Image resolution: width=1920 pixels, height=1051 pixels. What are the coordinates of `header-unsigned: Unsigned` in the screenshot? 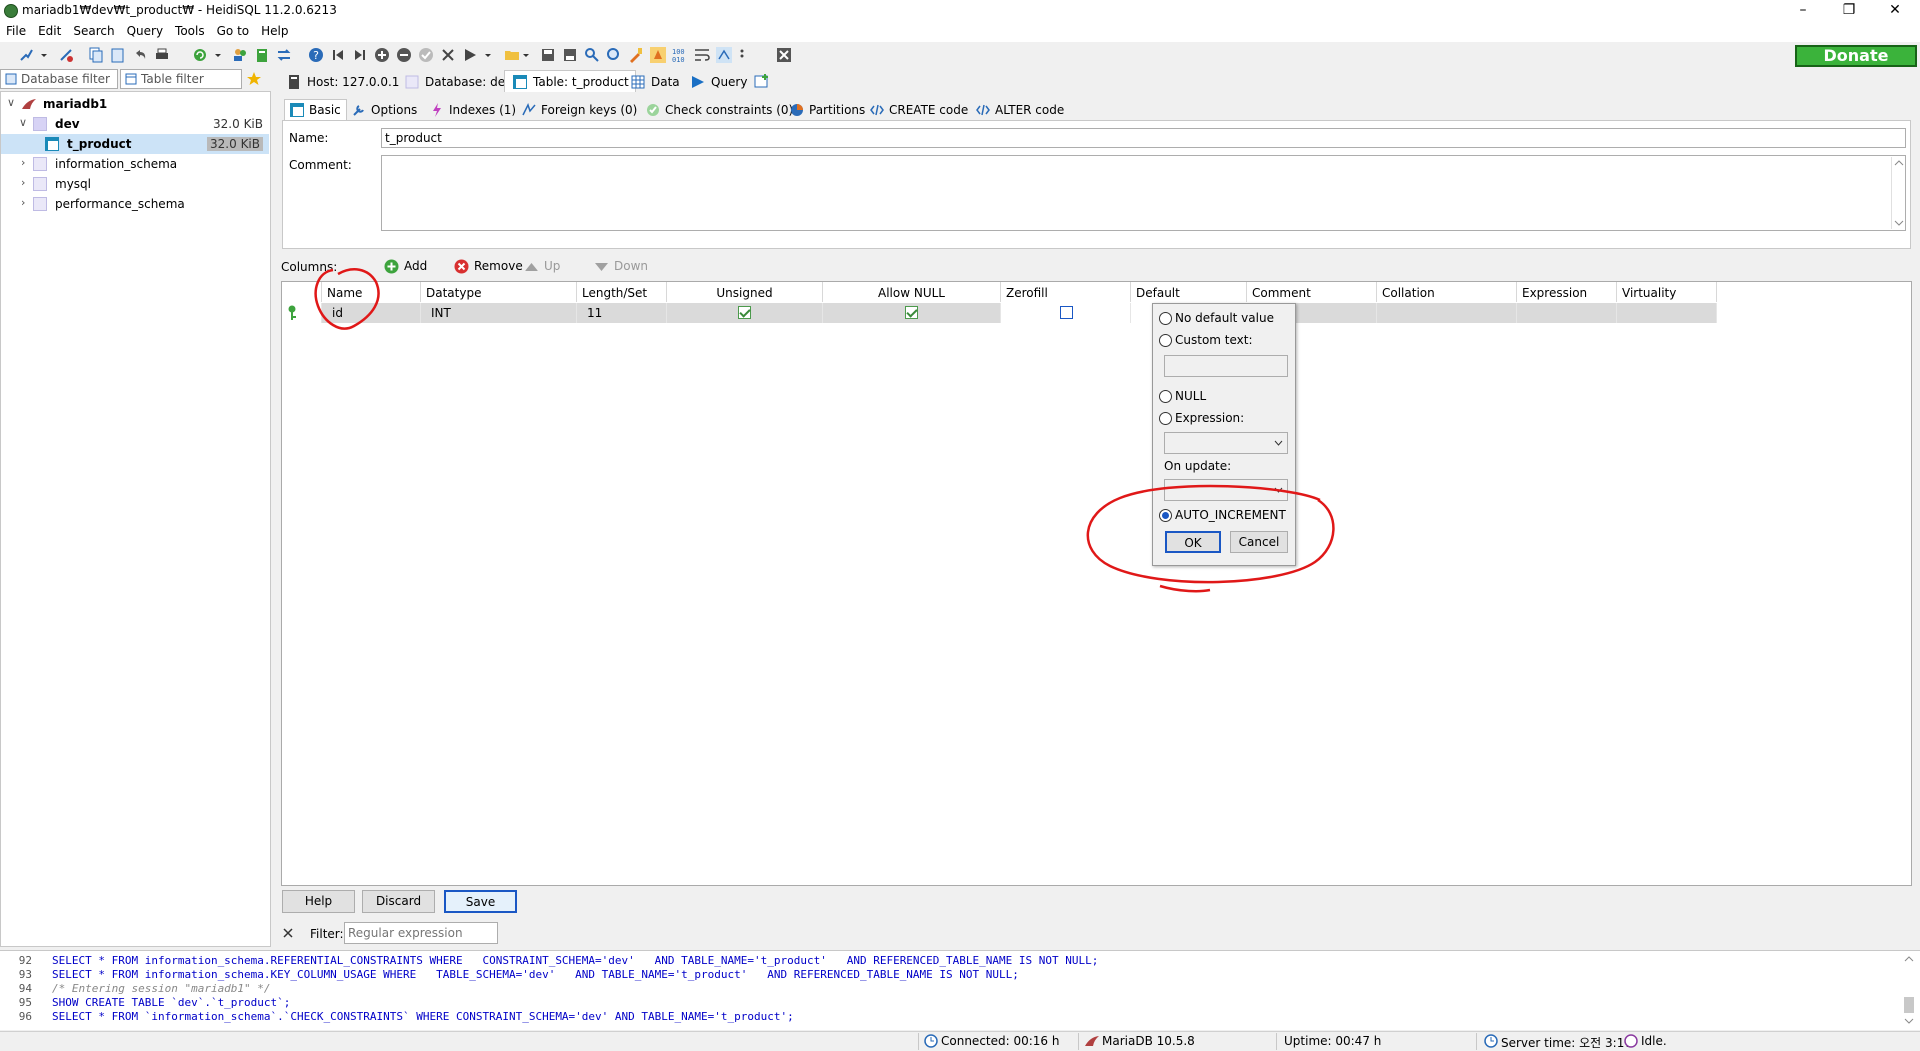 It's located at (745, 292).